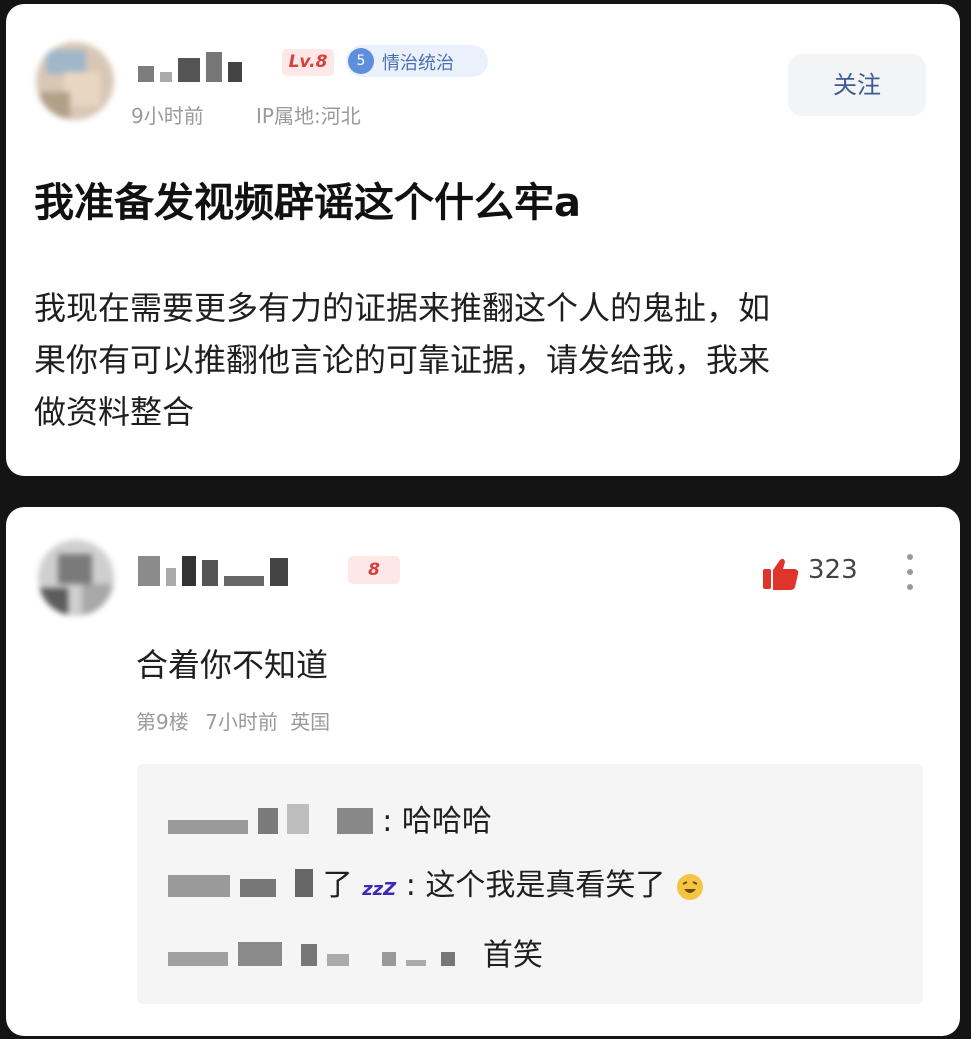  What do you see at coordinates (689, 886) in the screenshot?
I see `laughing-emoji-icon` at bounding box center [689, 886].